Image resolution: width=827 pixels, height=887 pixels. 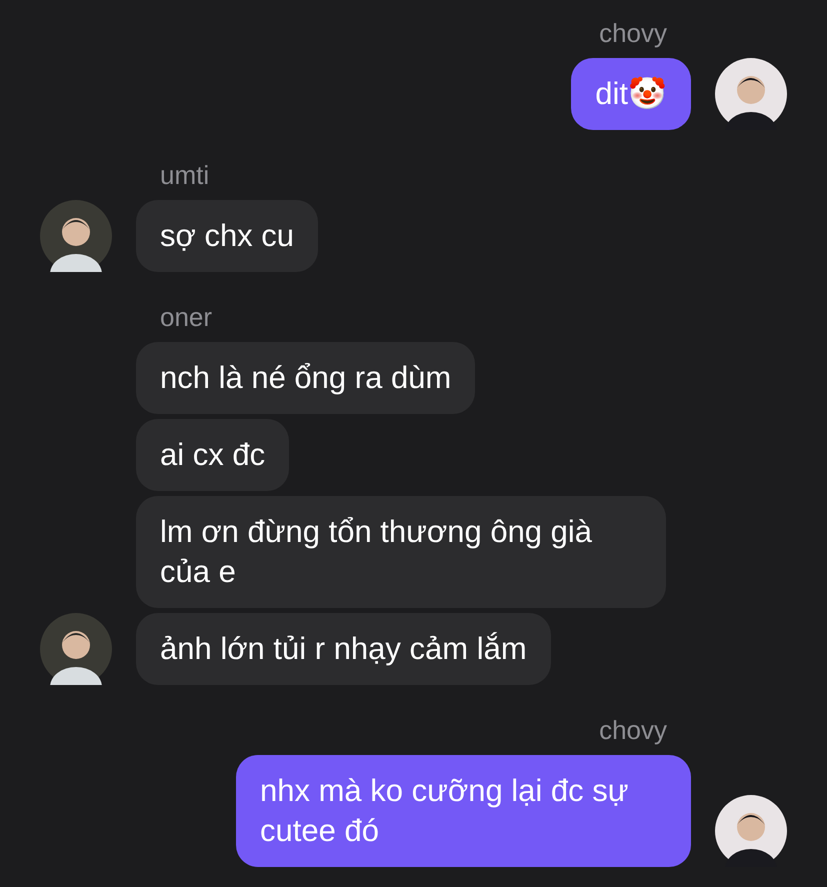 What do you see at coordinates (343, 649) in the screenshot?
I see `message-bubble: ảnh lớn tủi r nhạy cảm lắm` at bounding box center [343, 649].